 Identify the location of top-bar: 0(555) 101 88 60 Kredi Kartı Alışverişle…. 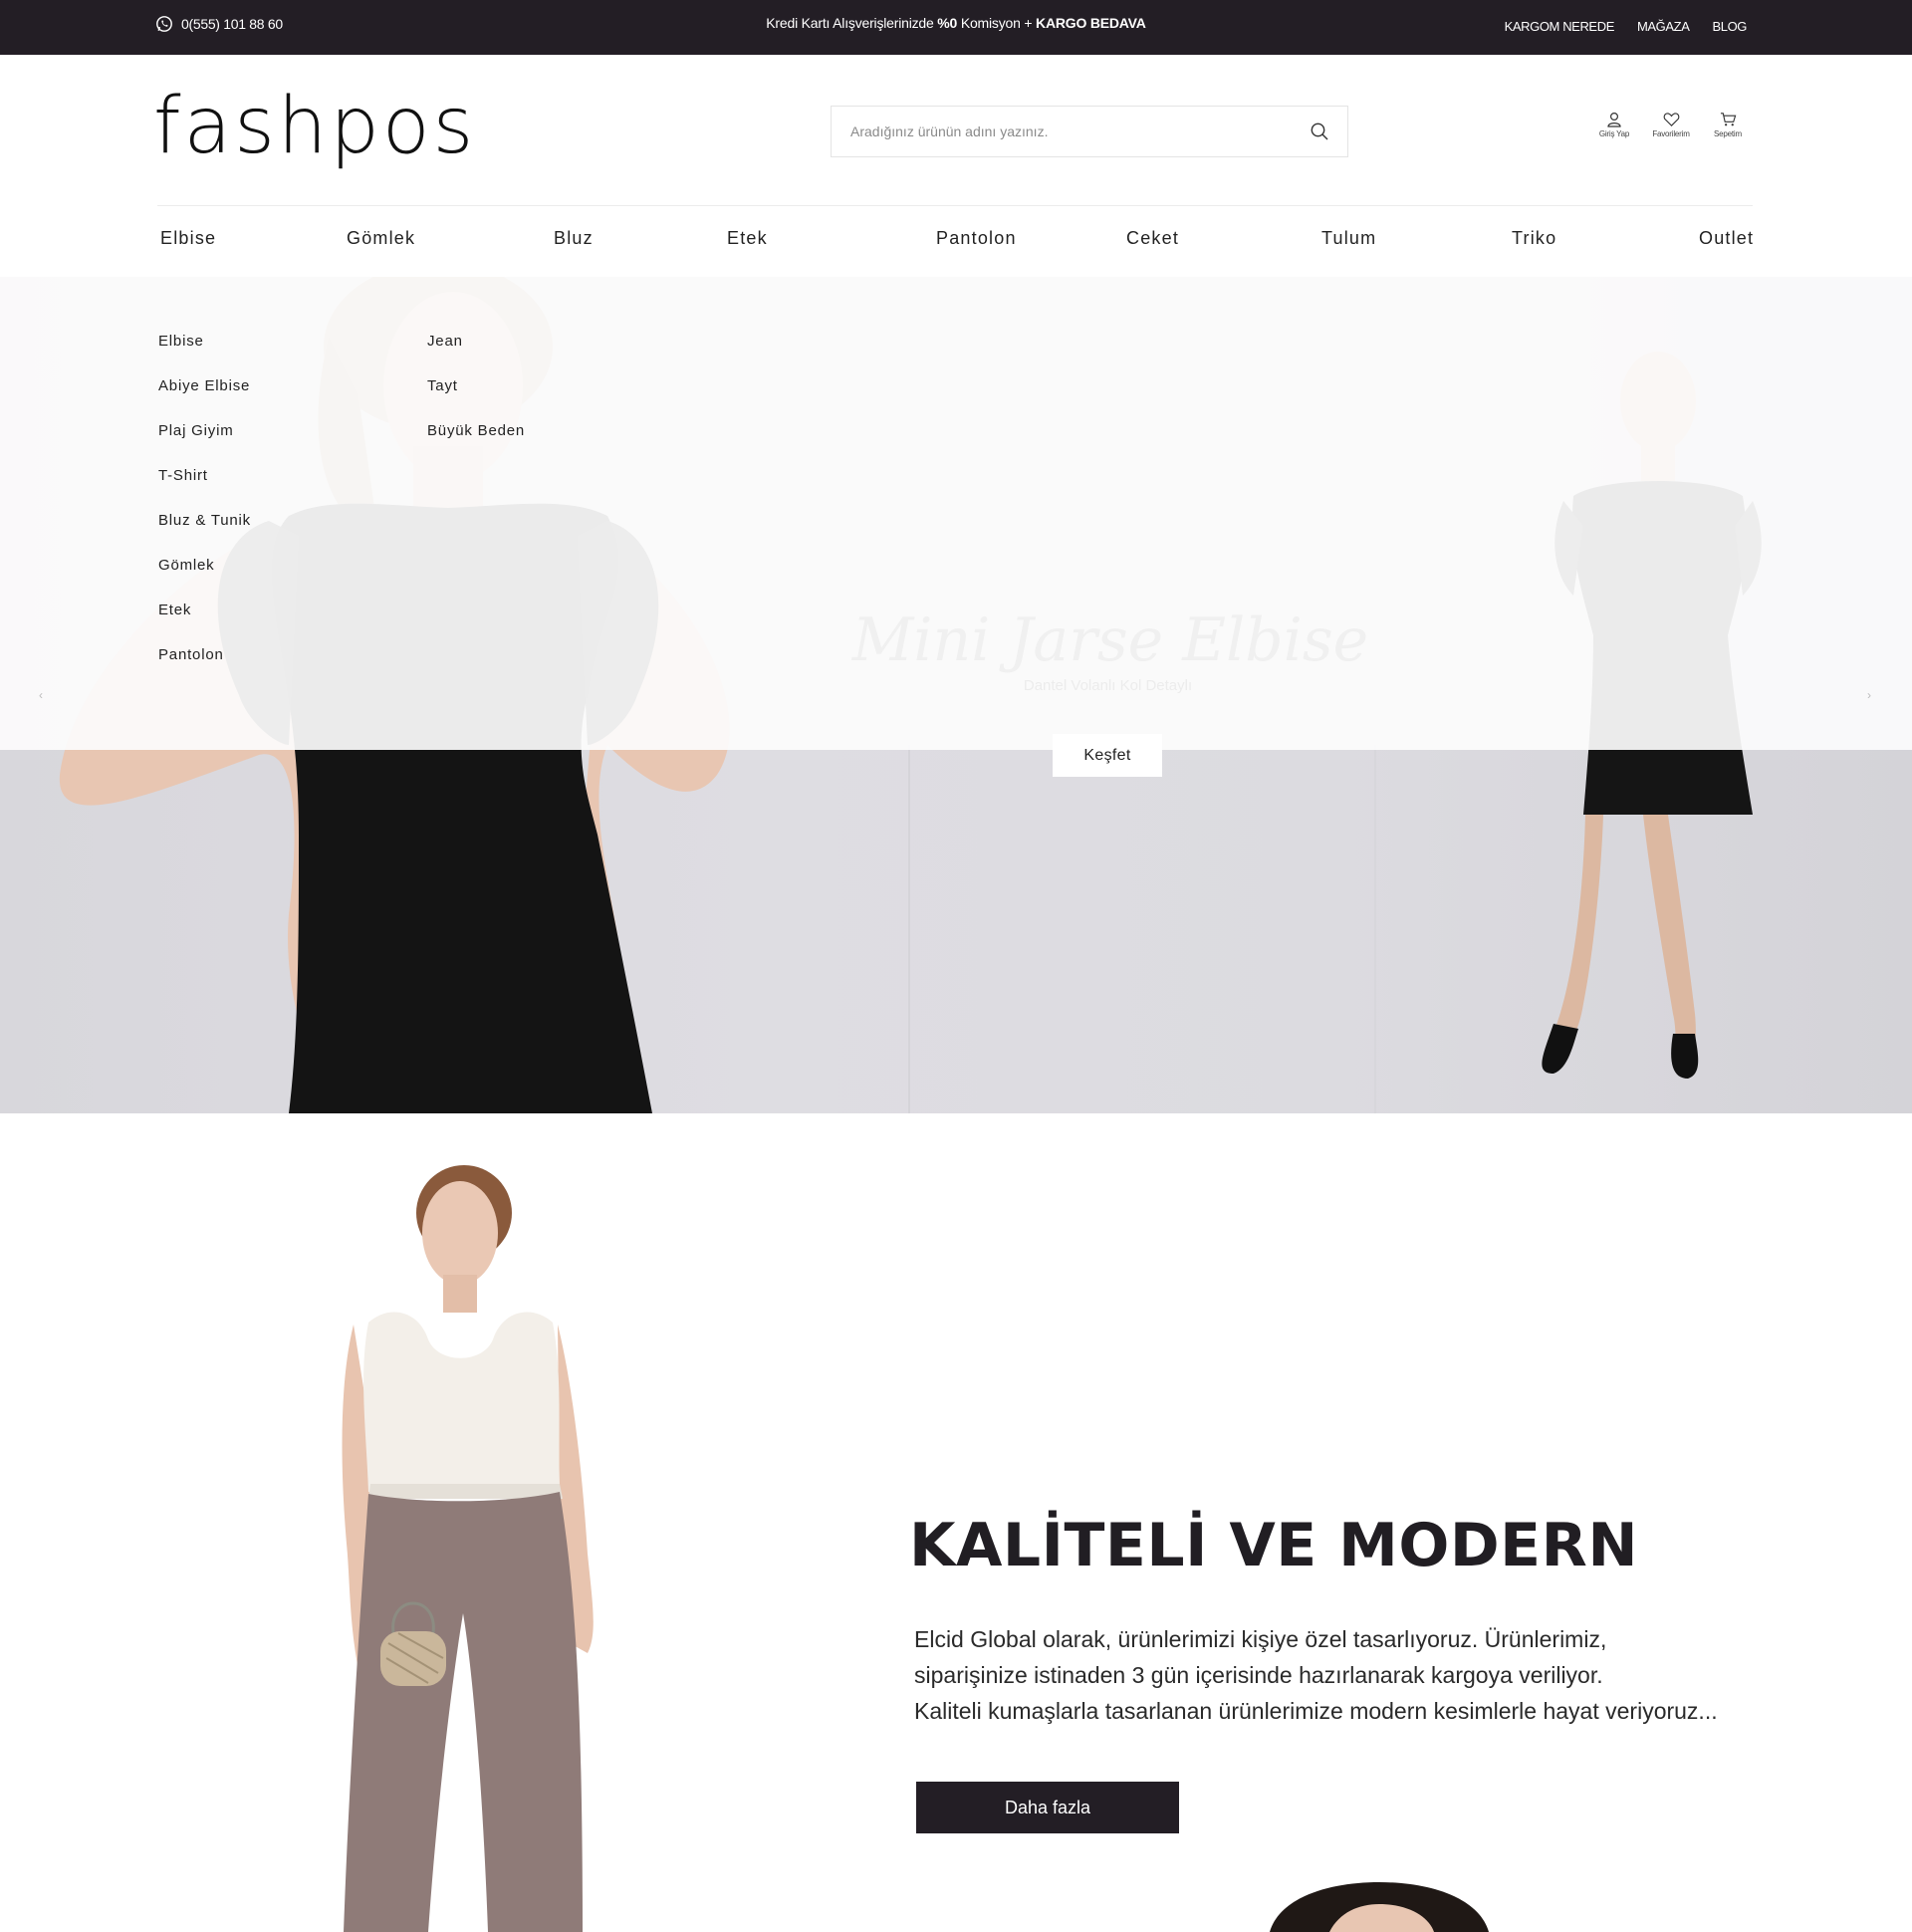
(956, 27).